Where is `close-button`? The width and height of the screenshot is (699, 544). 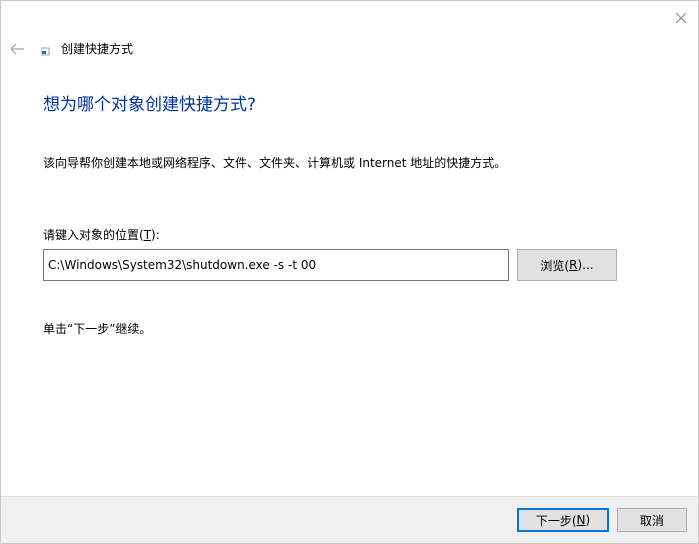 close-button is located at coordinates (681, 18).